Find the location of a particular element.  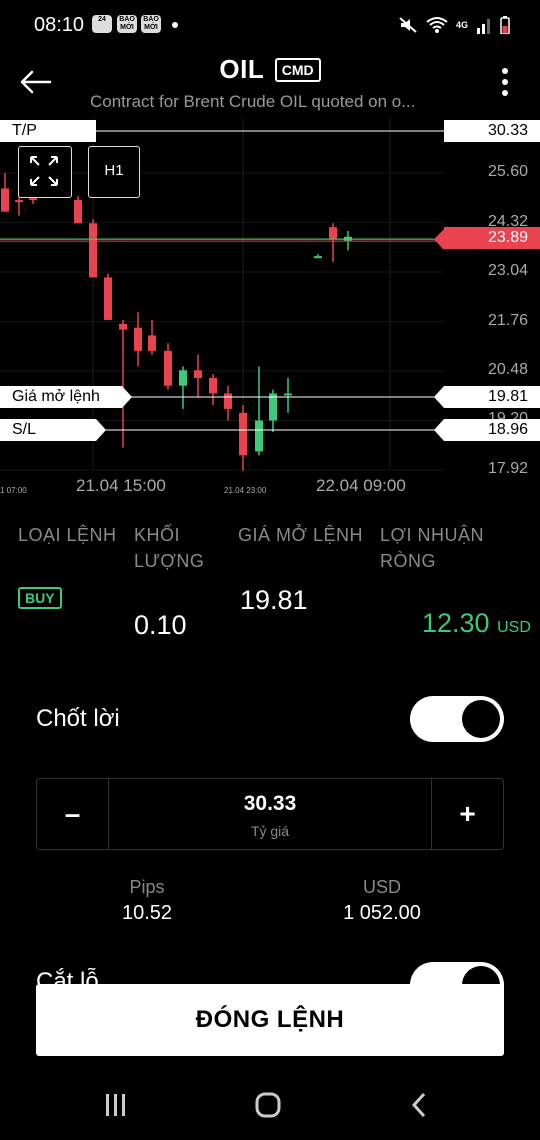

system-nav-bar is located at coordinates (270, 1105).